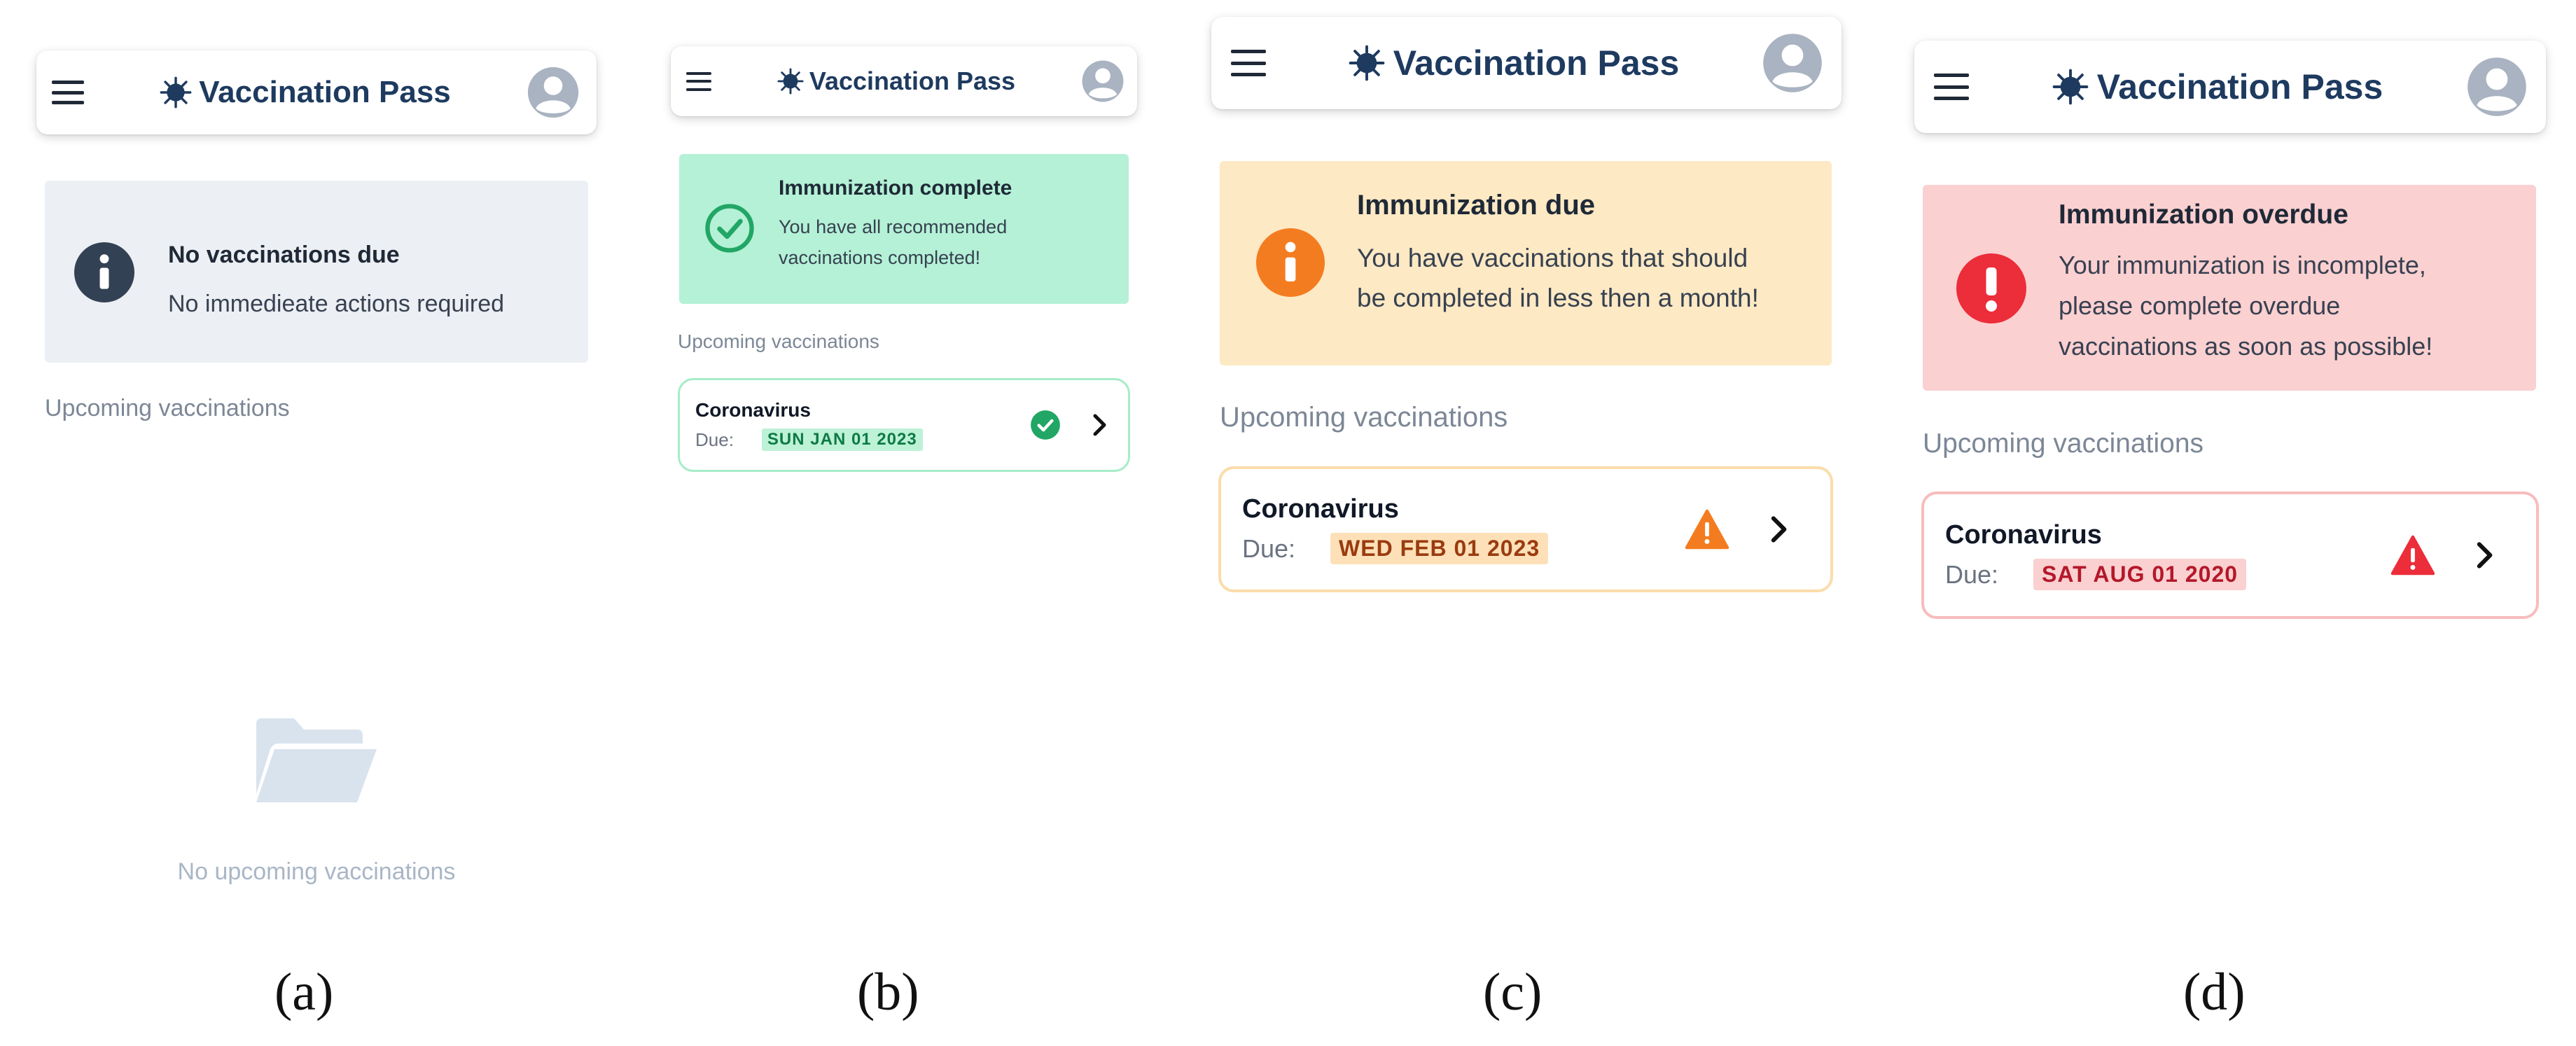 This screenshot has width=2576, height=1046. What do you see at coordinates (2203, 215) in the screenshot?
I see `banner-title: Immunization overdue` at bounding box center [2203, 215].